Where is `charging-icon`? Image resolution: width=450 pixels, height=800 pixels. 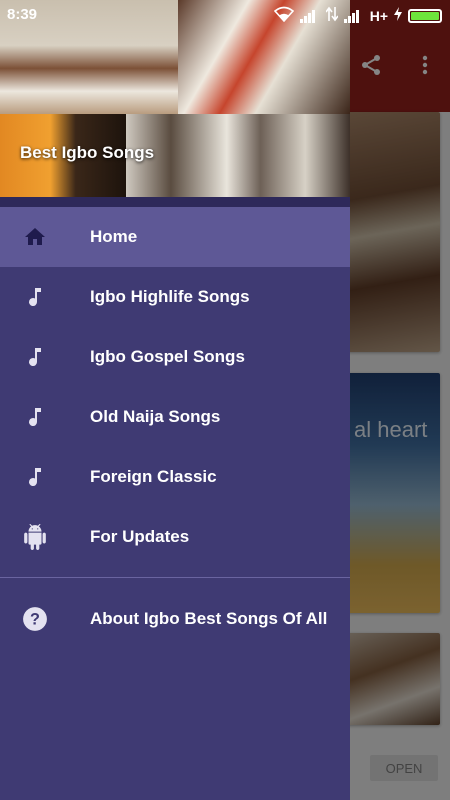
charging-icon is located at coordinates (398, 16).